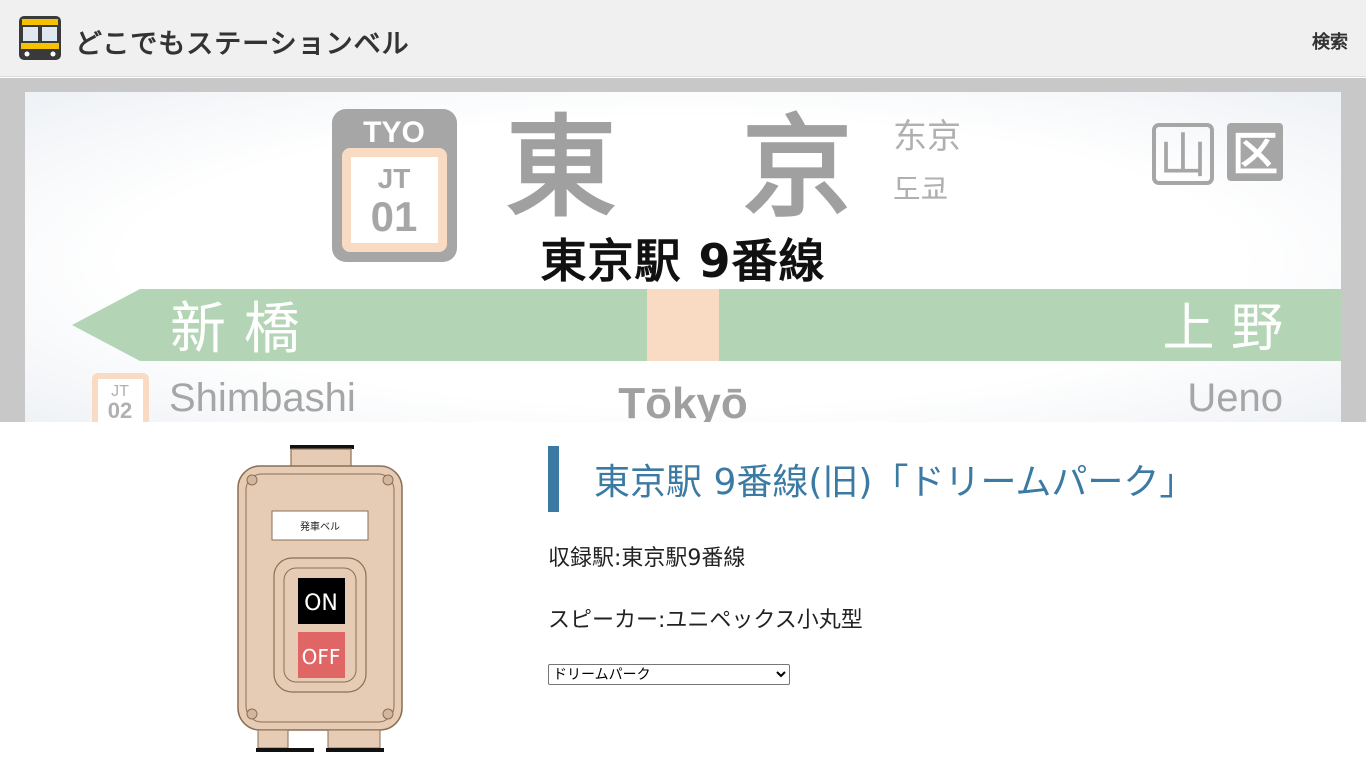 The height and width of the screenshot is (768, 1366). What do you see at coordinates (705, 620) in the screenshot?
I see `speaker-type: スピーカー:ユニペックス小丸型` at bounding box center [705, 620].